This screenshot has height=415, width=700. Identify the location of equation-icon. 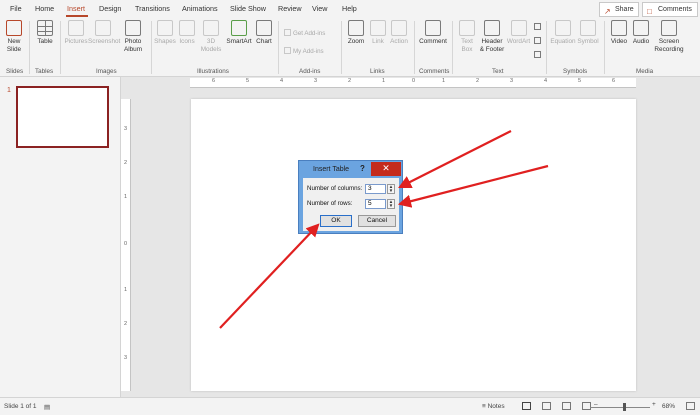
(563, 28).